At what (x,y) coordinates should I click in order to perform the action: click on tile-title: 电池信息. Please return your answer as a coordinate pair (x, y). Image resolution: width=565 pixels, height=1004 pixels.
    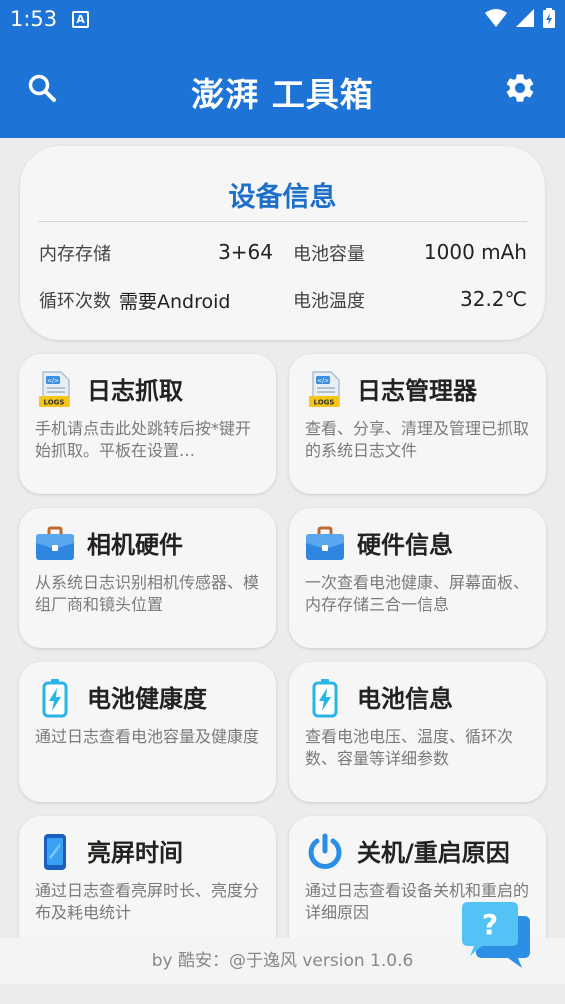
    Looking at the image, I should click on (405, 699).